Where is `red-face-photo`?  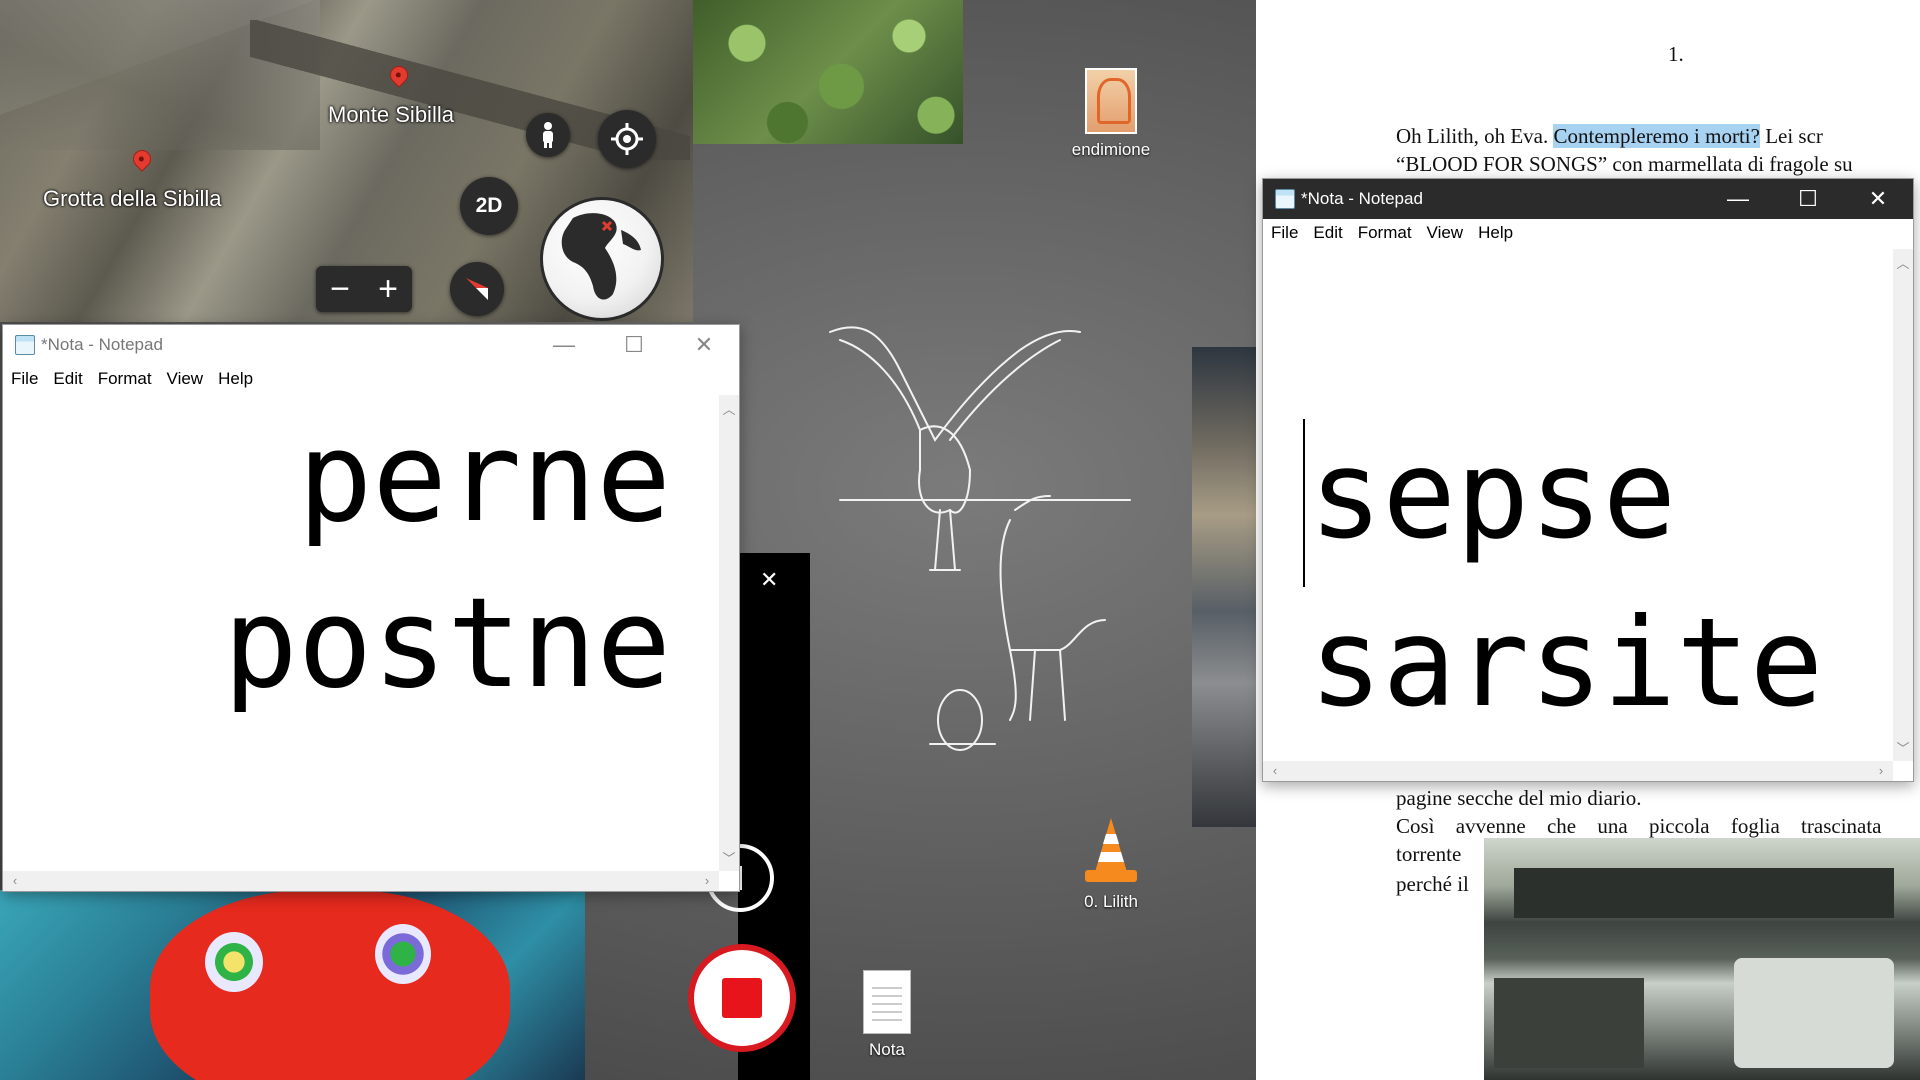
red-face-photo is located at coordinates (292, 985).